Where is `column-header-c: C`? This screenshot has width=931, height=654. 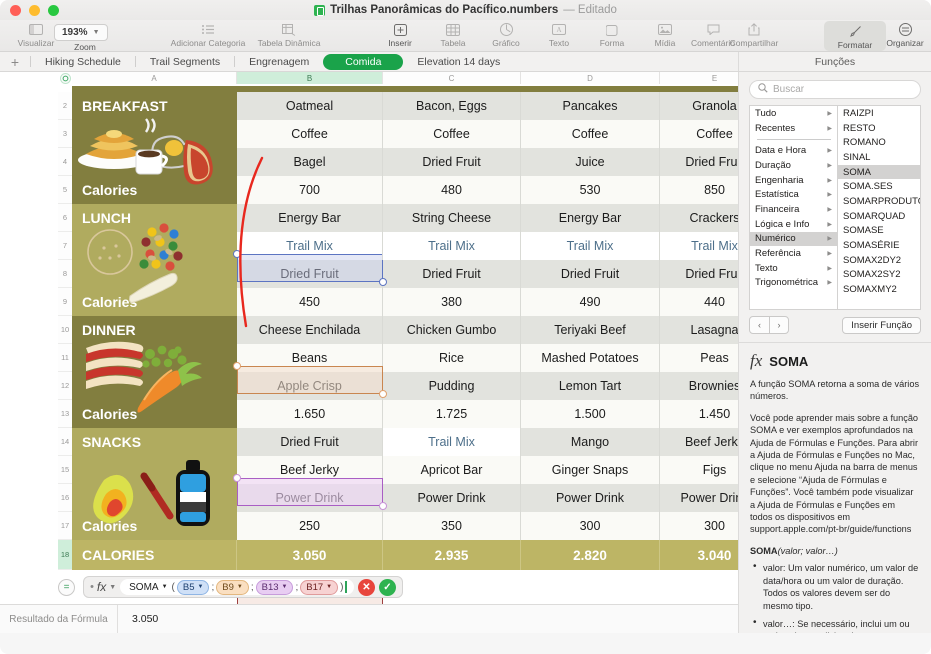
column-header-c: C is located at coordinates (452, 78).